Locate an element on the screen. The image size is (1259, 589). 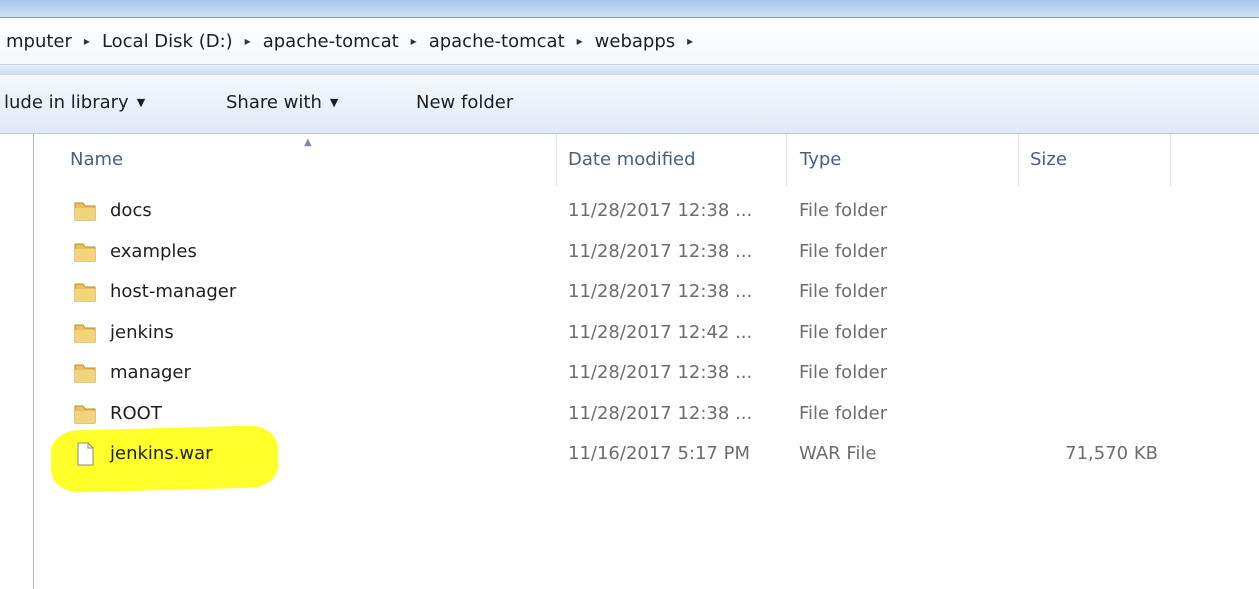
breadcrumb-webapps: webapps is located at coordinates (635, 41).